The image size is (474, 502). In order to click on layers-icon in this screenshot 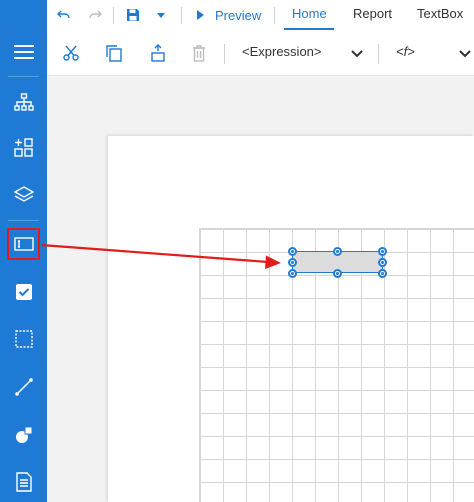, I will do `click(23, 195)`.